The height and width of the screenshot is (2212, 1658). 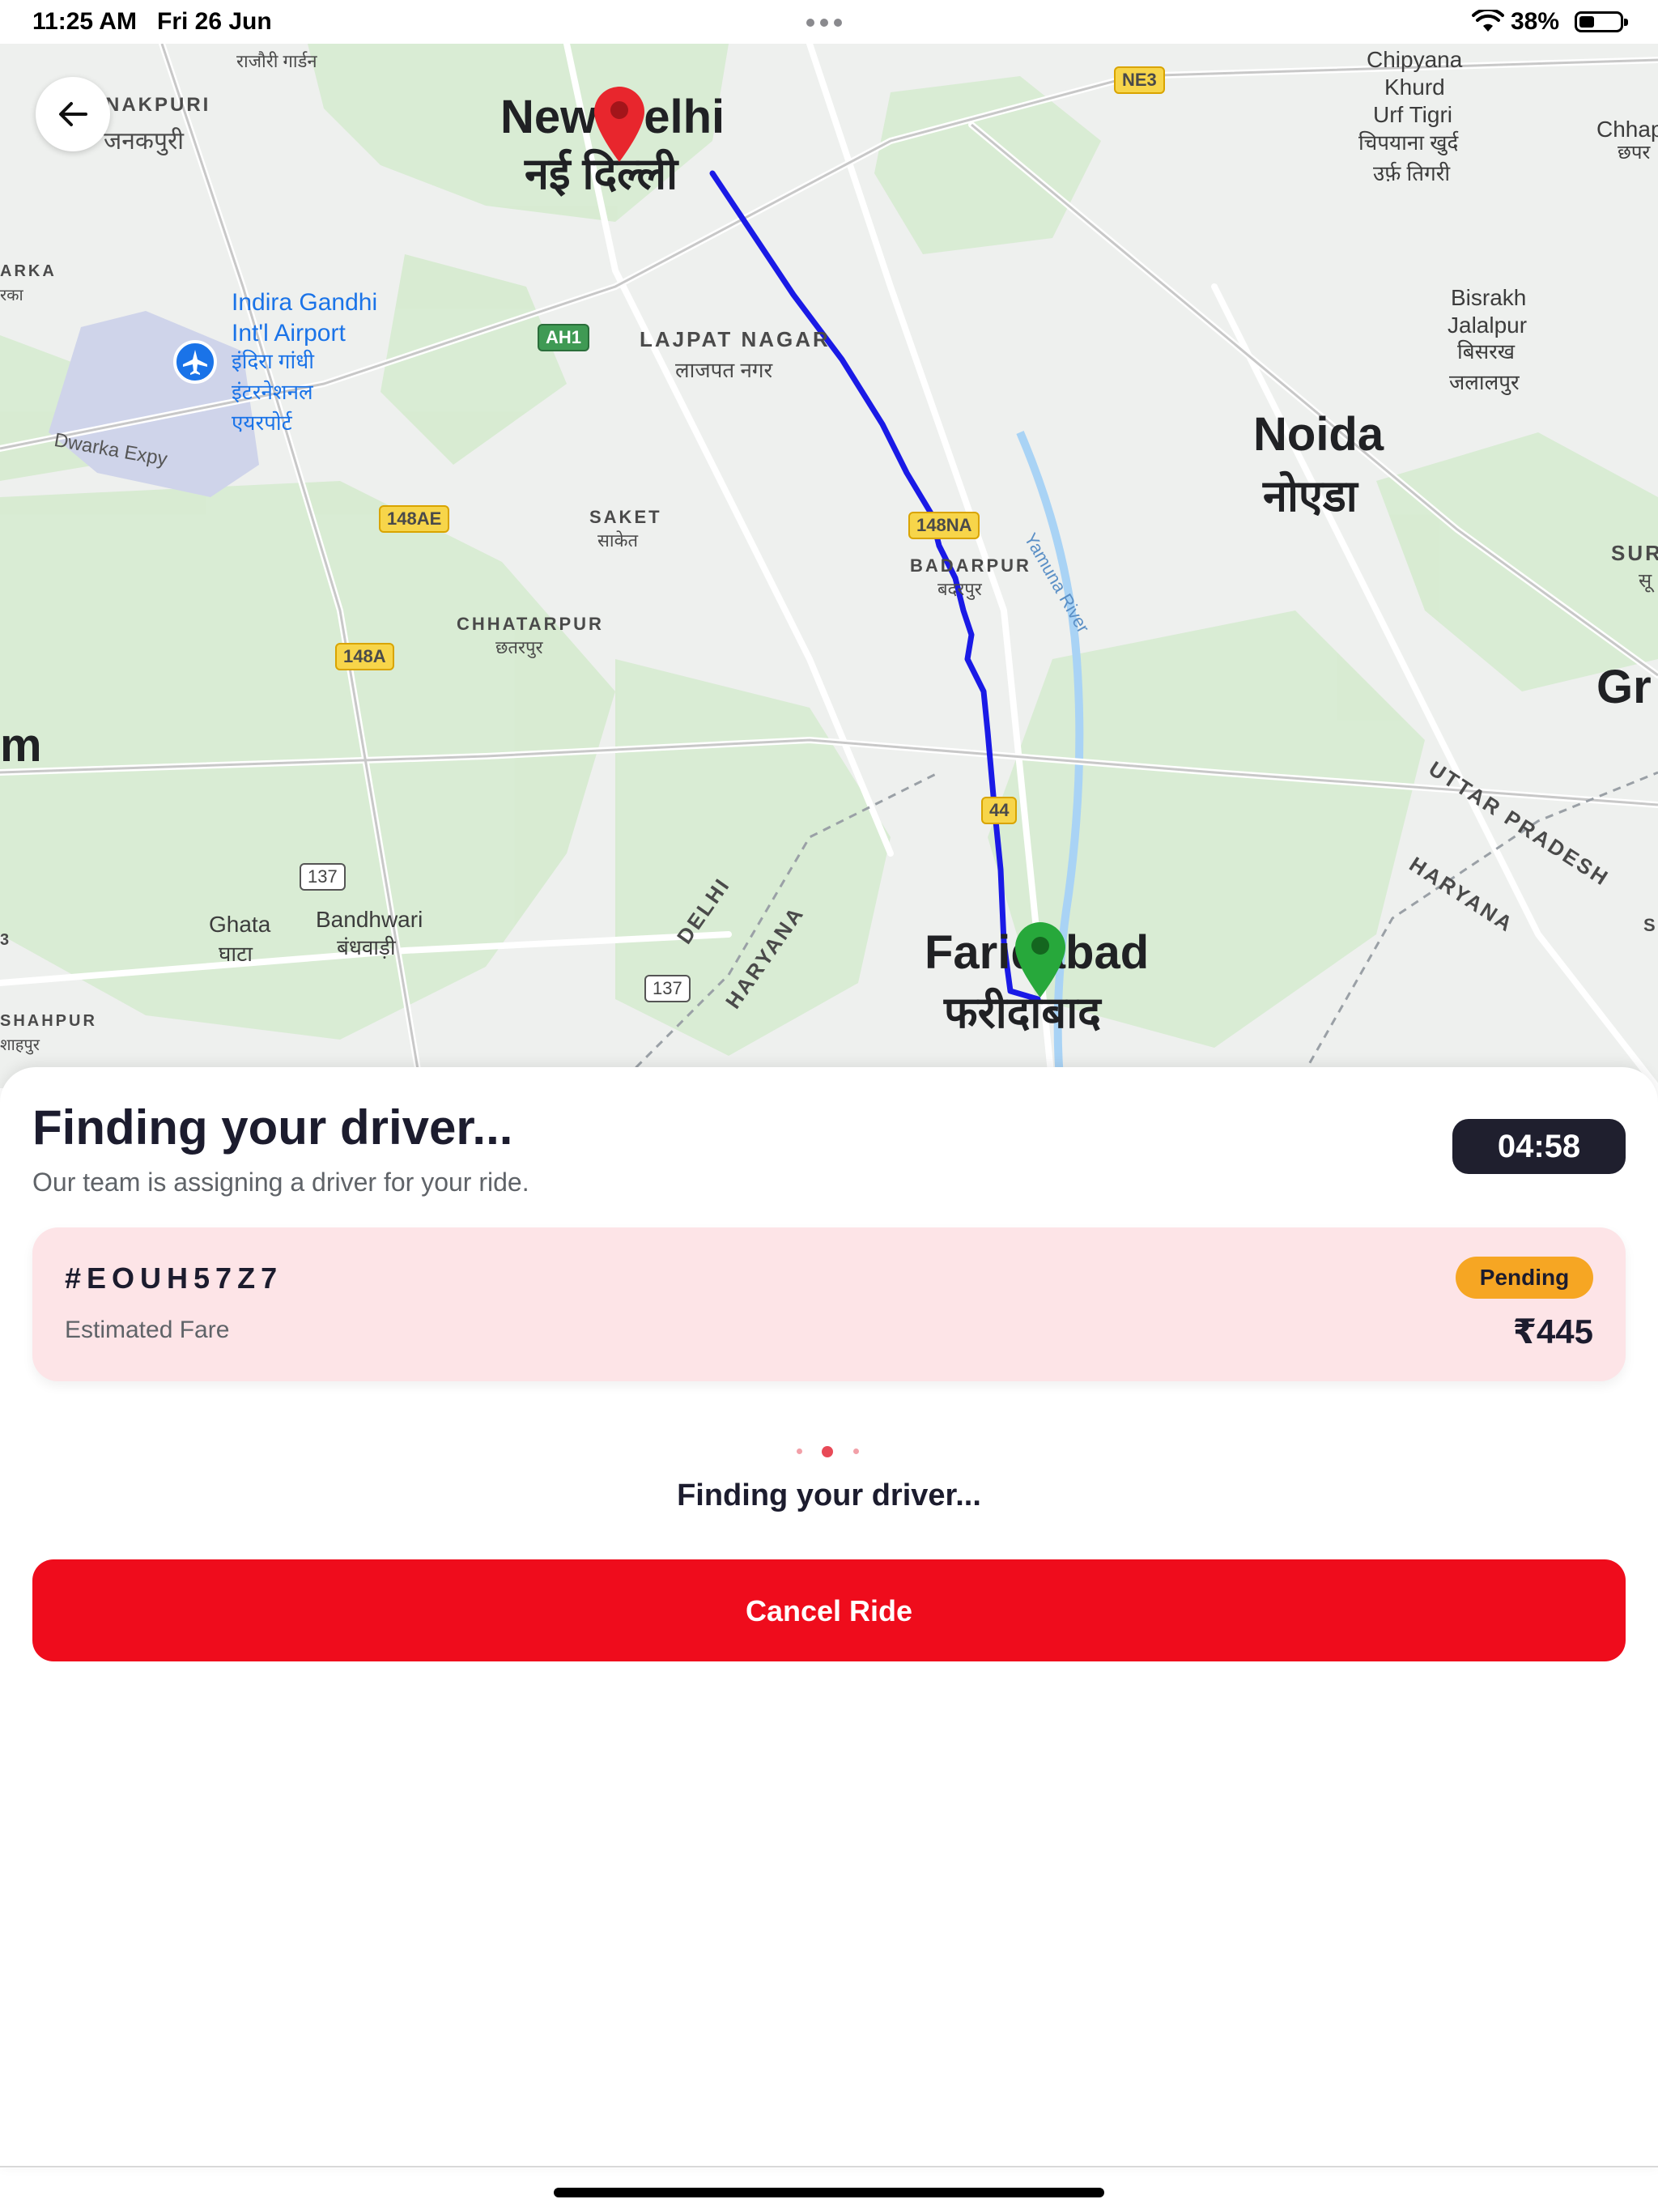 What do you see at coordinates (48, 1021) in the screenshot?
I see `map-label-shahpur: SHAHPUR` at bounding box center [48, 1021].